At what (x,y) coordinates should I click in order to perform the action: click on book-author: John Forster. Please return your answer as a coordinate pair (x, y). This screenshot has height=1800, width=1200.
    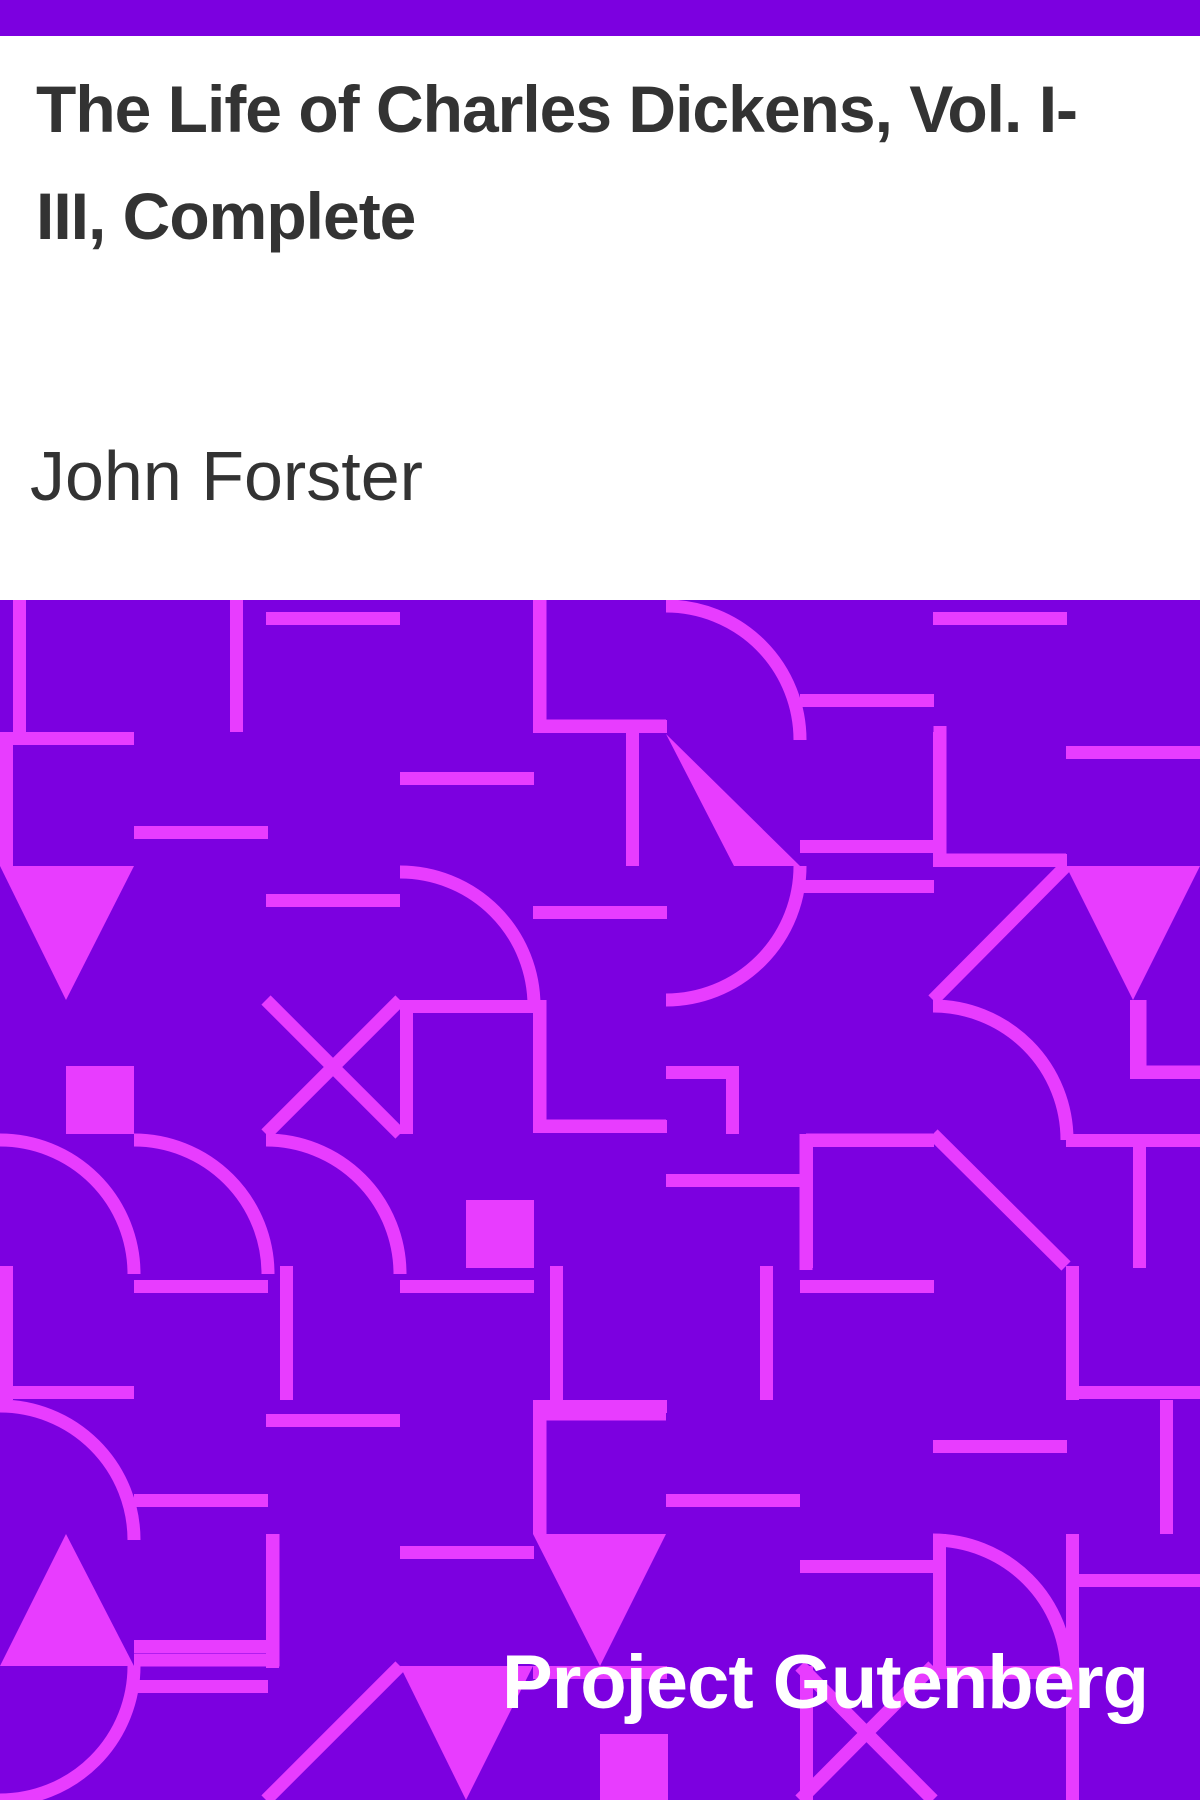
    Looking at the image, I should click on (226, 476).